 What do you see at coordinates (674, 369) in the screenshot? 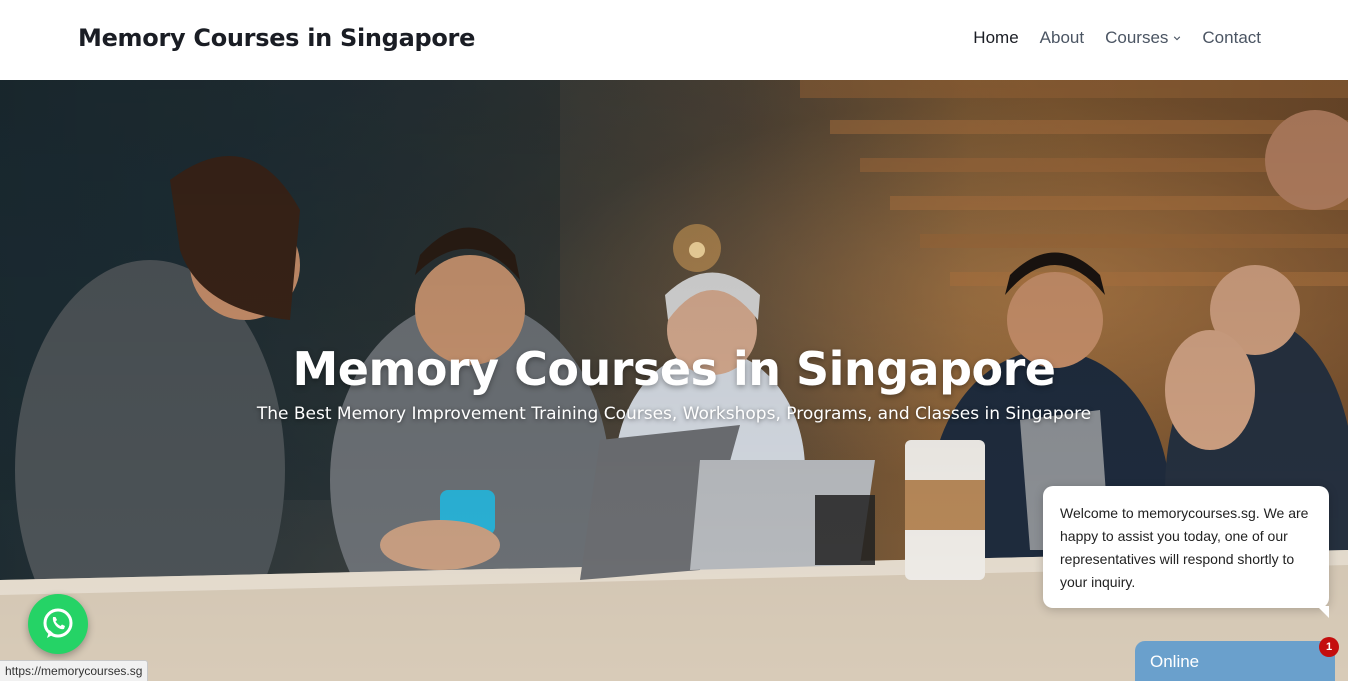
I see `hero-title: Memory Courses in Singapore` at bounding box center [674, 369].